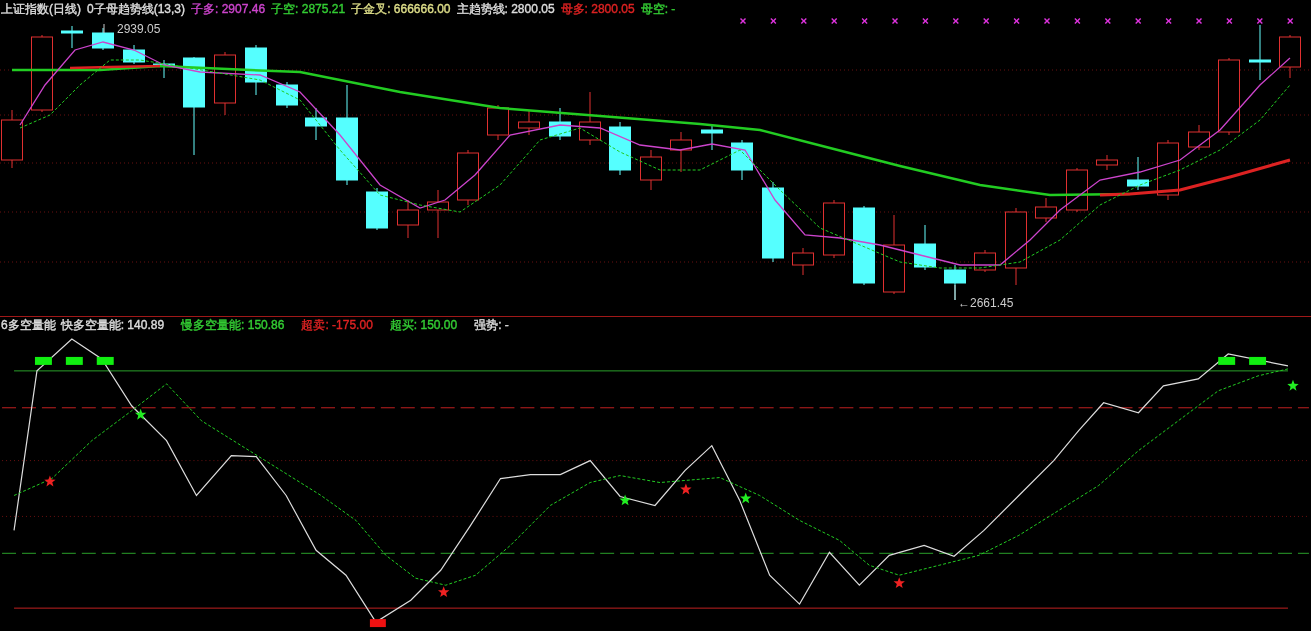 The width and height of the screenshot is (1311, 631). I want to click on price-label: ←2661.45, so click(986, 303).